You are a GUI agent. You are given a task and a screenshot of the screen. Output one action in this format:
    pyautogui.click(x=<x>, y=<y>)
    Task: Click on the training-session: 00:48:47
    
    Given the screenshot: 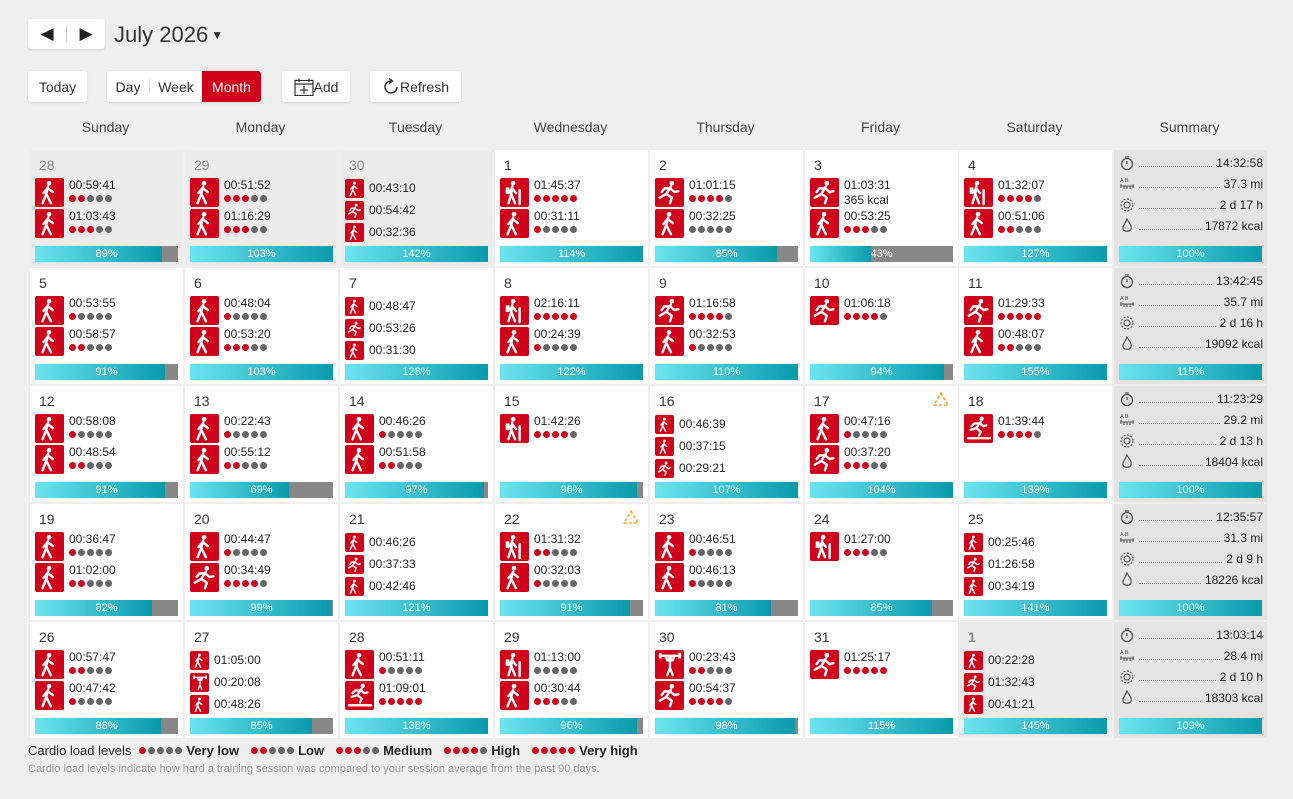 What is the action you would take?
    pyautogui.click(x=380, y=306)
    